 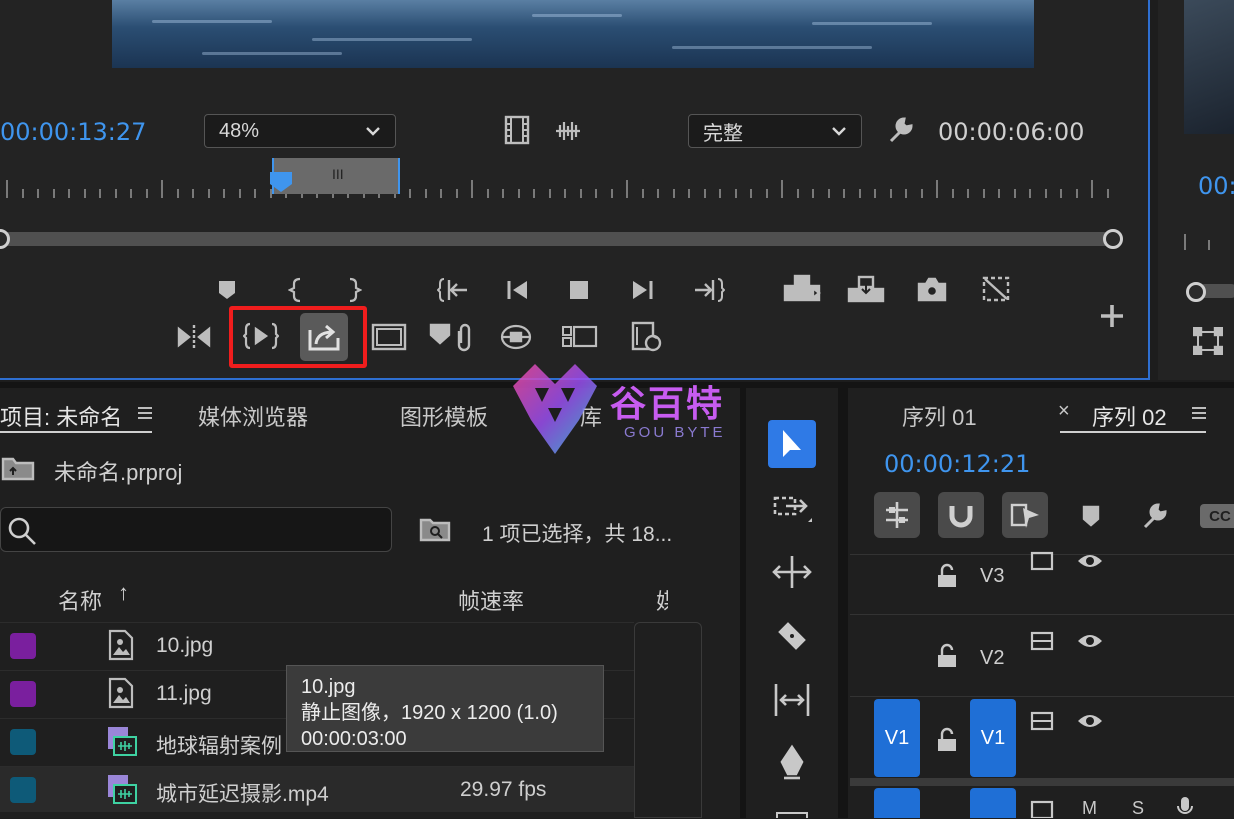 What do you see at coordinates (444, 416) in the screenshot?
I see `tab-graphics-templates: 图形模板` at bounding box center [444, 416].